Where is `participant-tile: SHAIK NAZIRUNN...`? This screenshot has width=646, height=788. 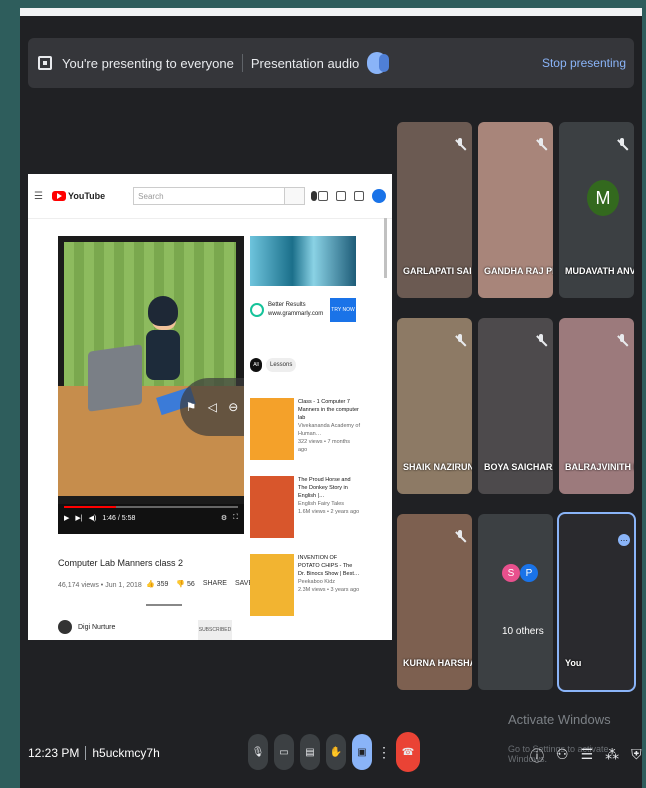
participant-tile: SHAIK NAZIRUNN... is located at coordinates (434, 406).